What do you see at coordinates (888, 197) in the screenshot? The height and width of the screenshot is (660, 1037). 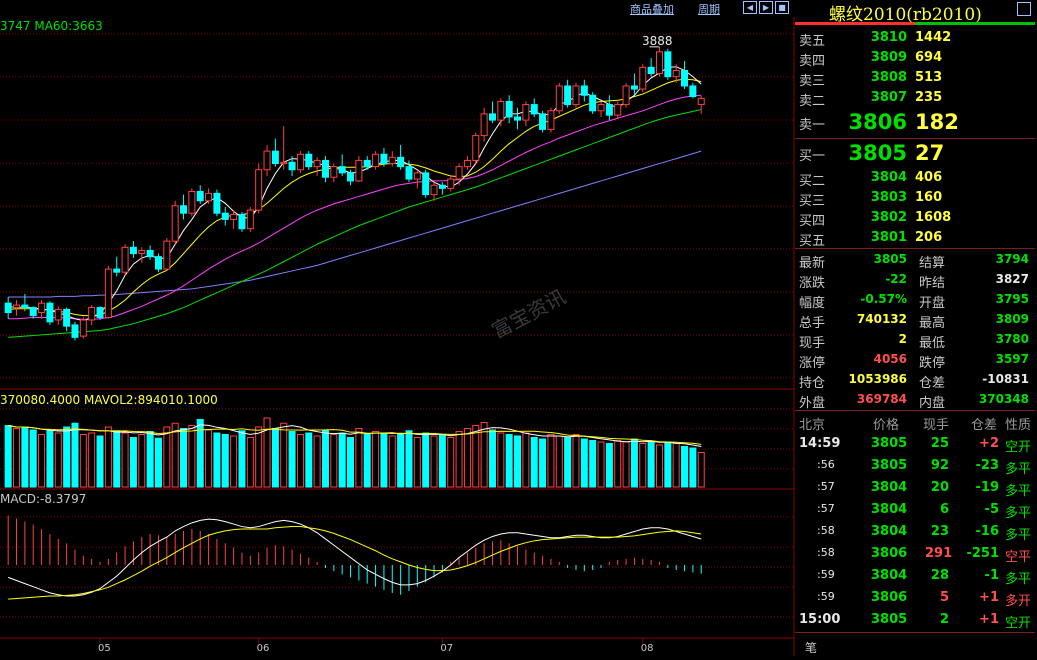 I see `bid-price: 3803` at bounding box center [888, 197].